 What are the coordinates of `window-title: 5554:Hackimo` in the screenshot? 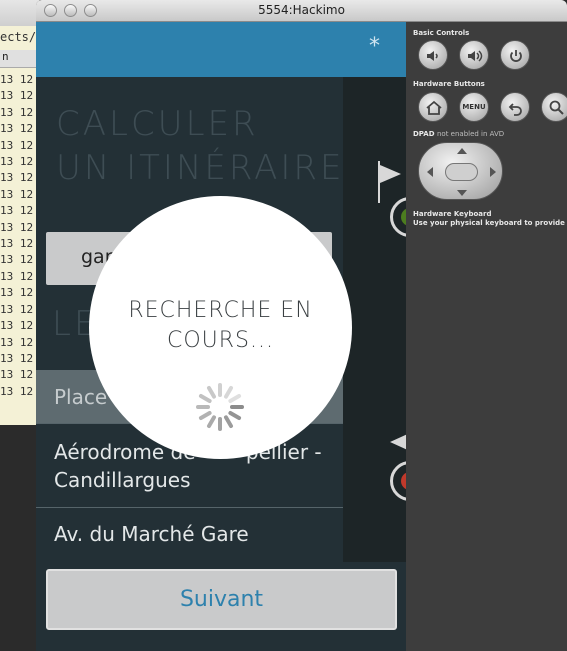 It's located at (301, 10).